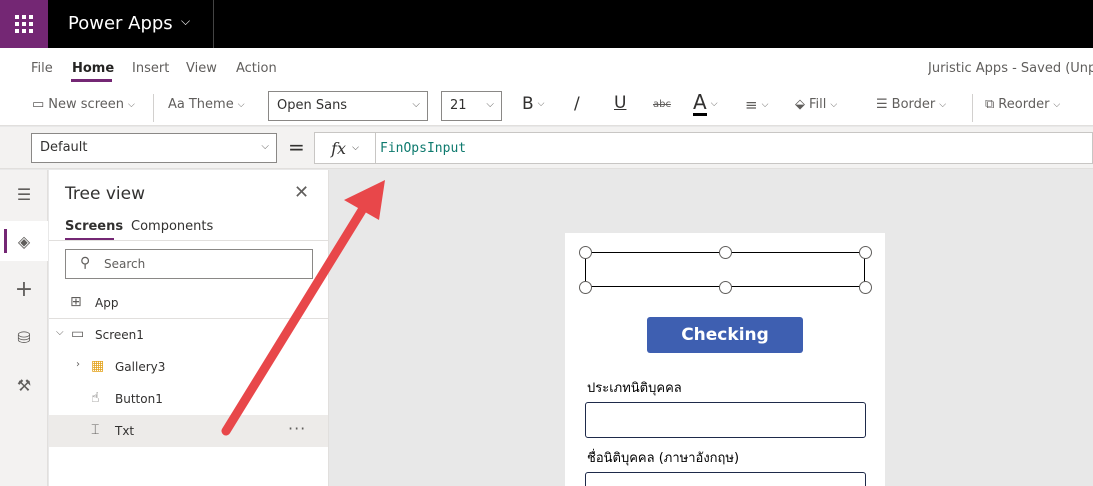 This screenshot has height=486, width=1093. I want to click on tree-item-label: App, so click(107, 303).